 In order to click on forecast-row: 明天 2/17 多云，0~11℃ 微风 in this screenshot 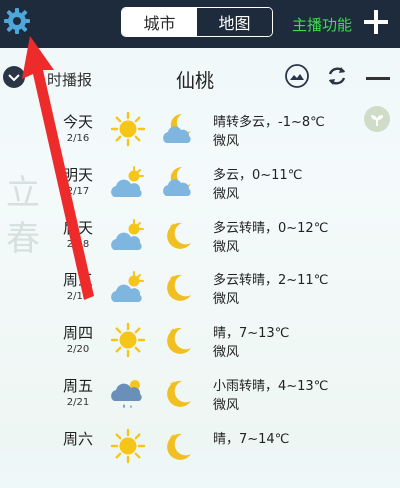, I will do `click(200, 194)`.